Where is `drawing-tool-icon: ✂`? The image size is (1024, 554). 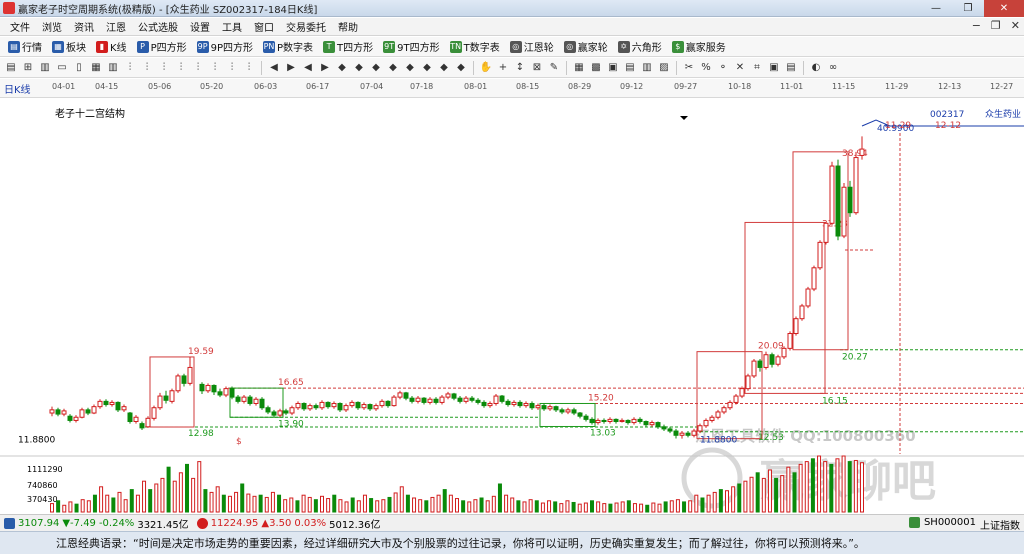 drawing-tool-icon: ✂ is located at coordinates (689, 68).